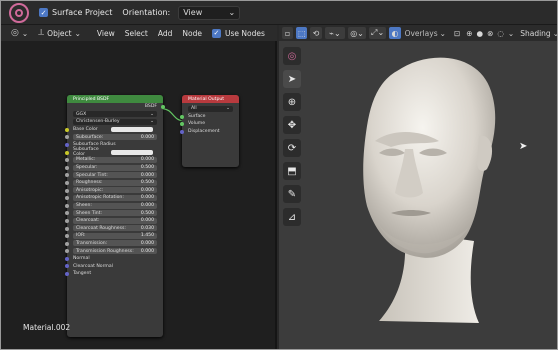 The width and height of the screenshot is (558, 350). Describe the element at coordinates (81, 259) in the screenshot. I see `input-label: Normal` at that location.